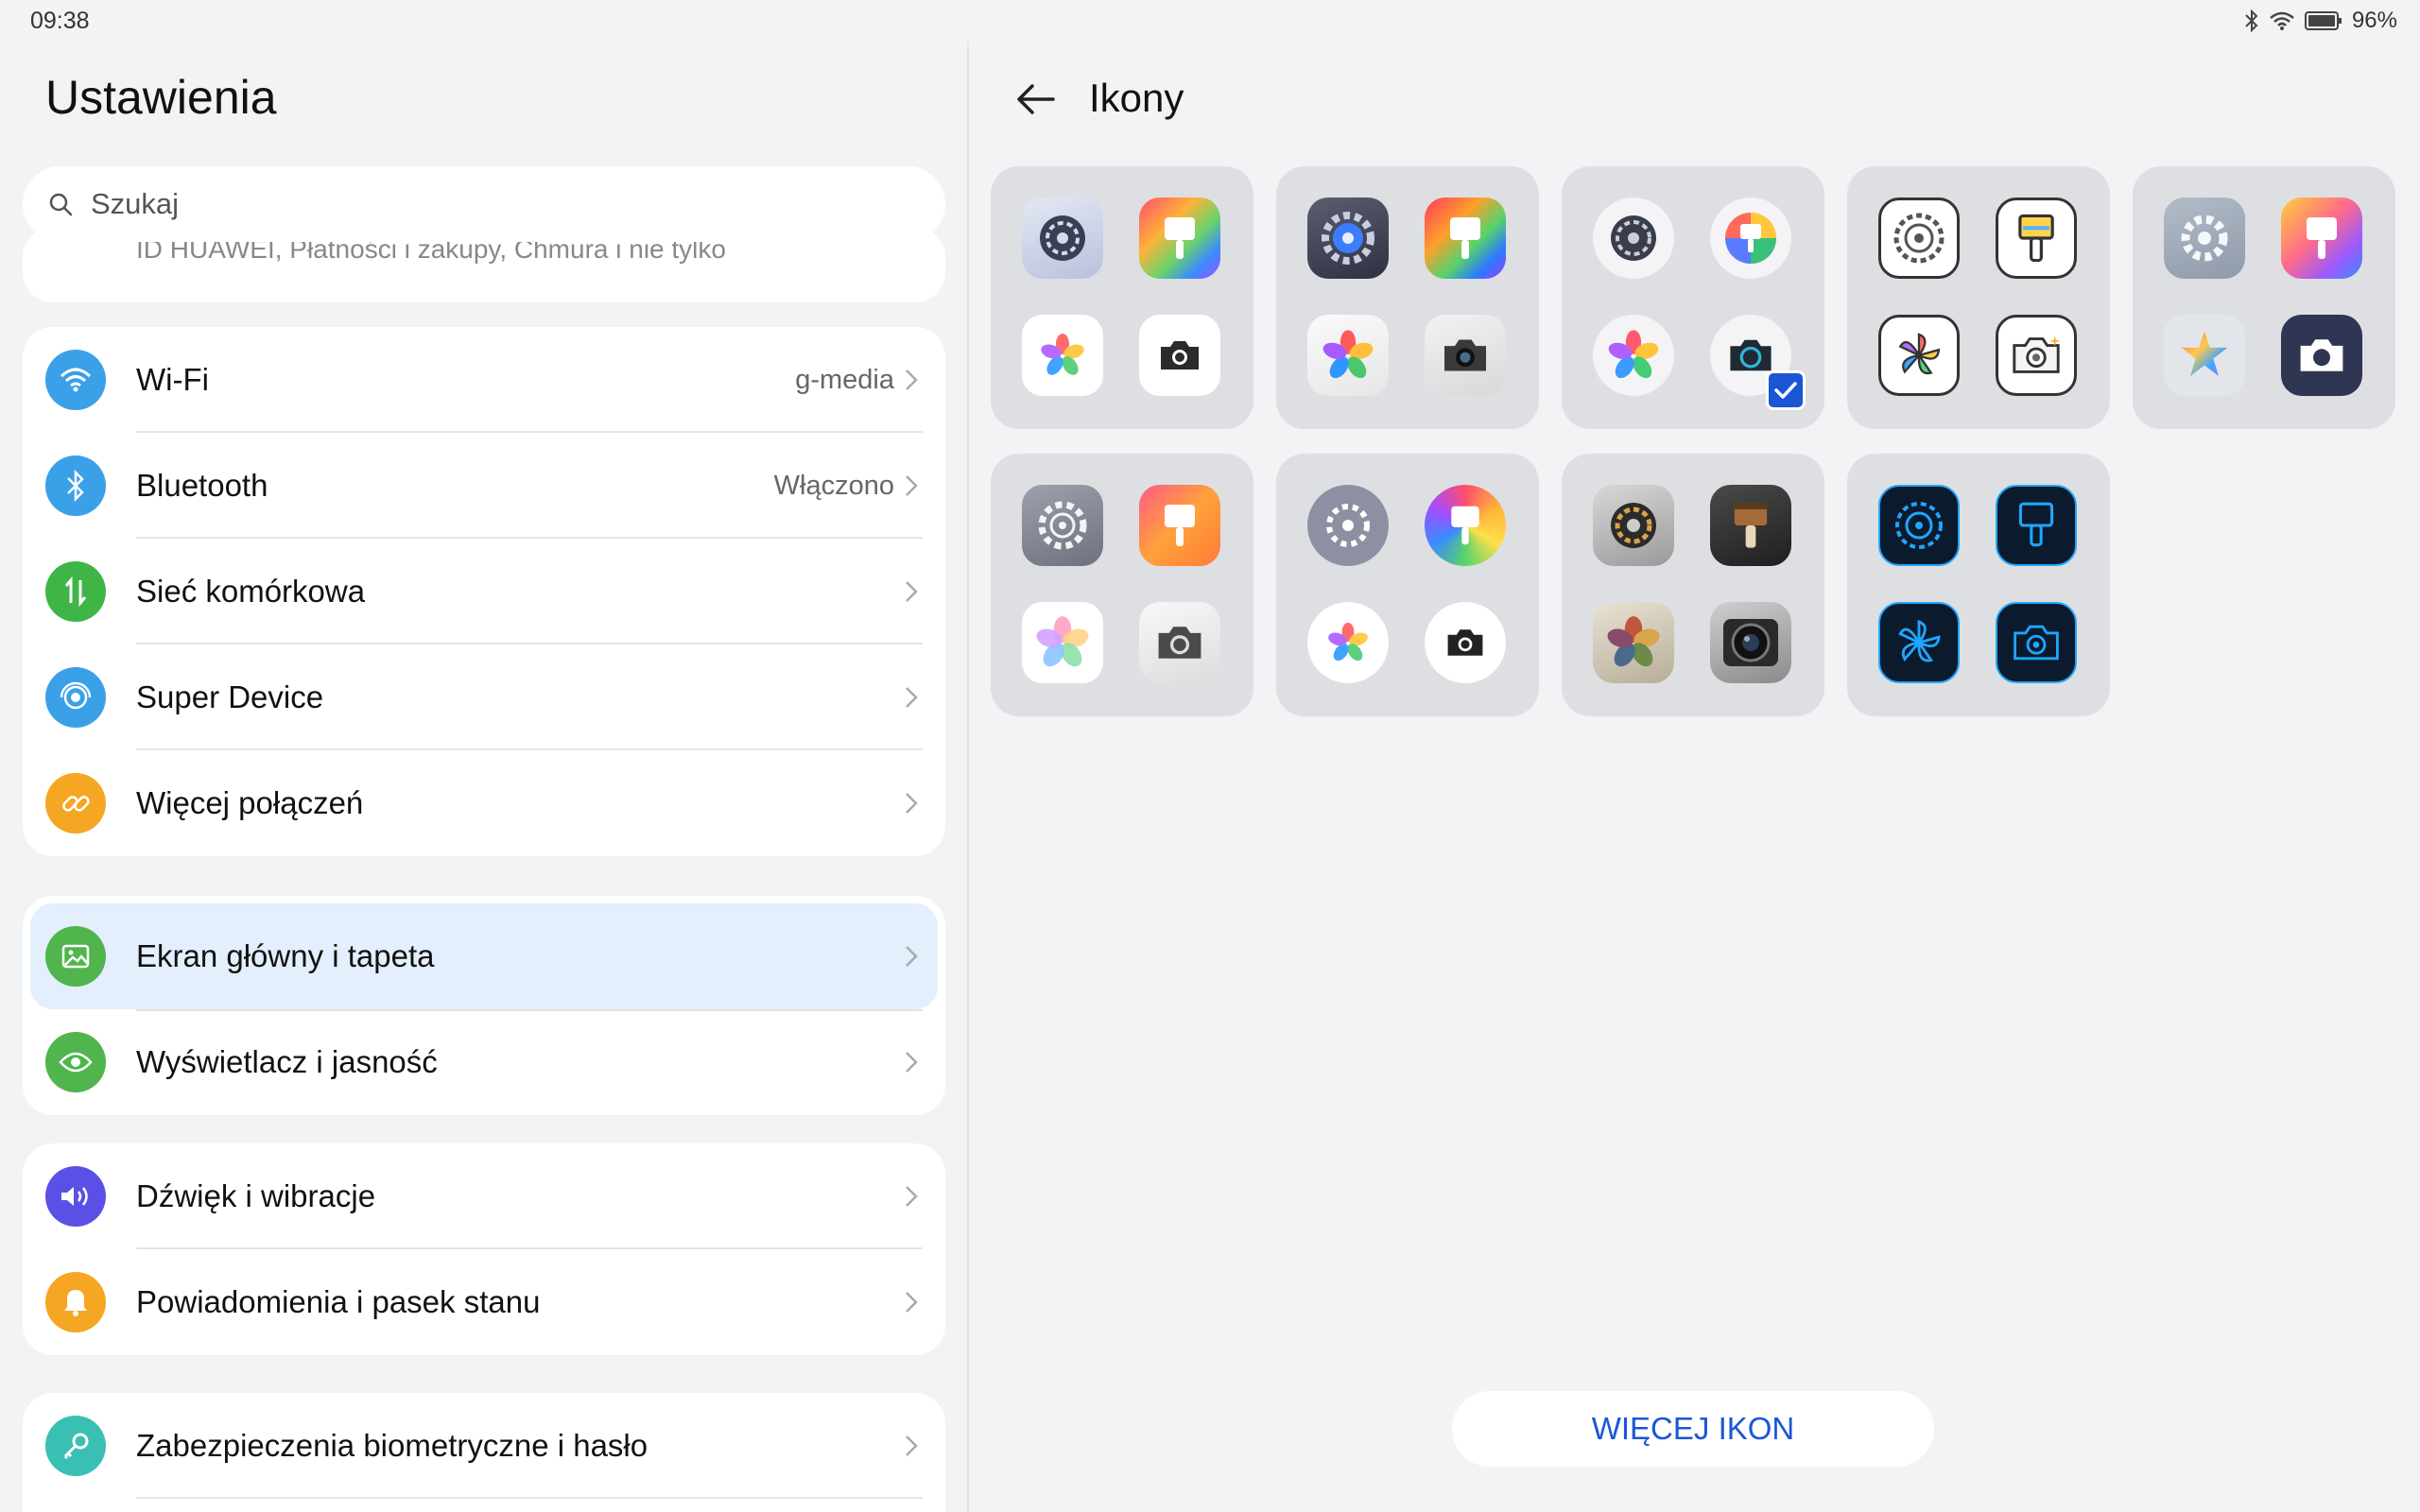  What do you see at coordinates (75, 956) in the screenshot?
I see `wallpaper-icon` at bounding box center [75, 956].